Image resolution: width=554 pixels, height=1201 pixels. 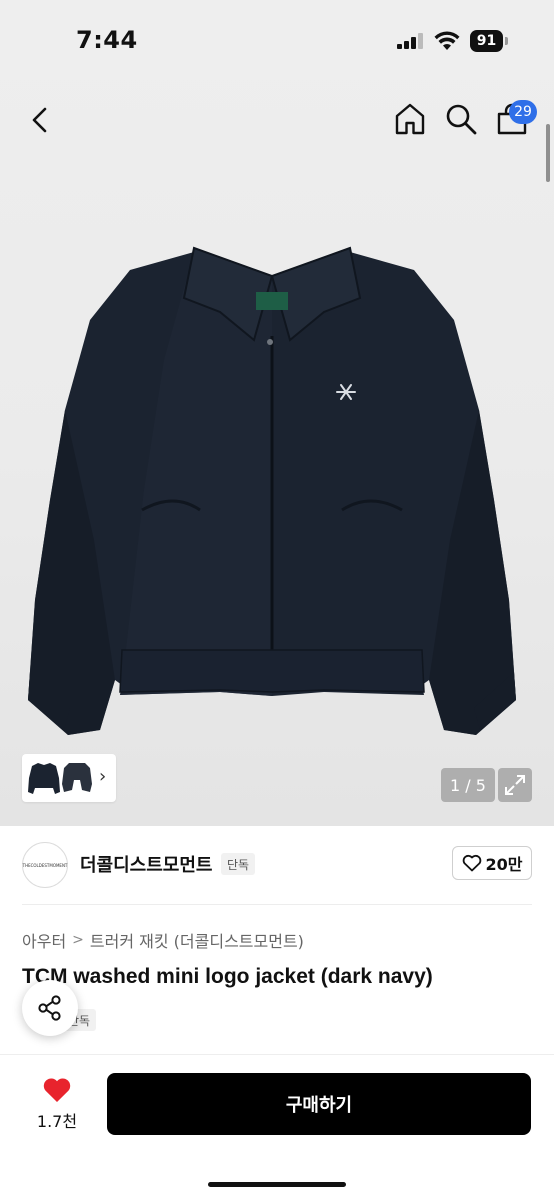 I want to click on expand-icon, so click(x=515, y=785).